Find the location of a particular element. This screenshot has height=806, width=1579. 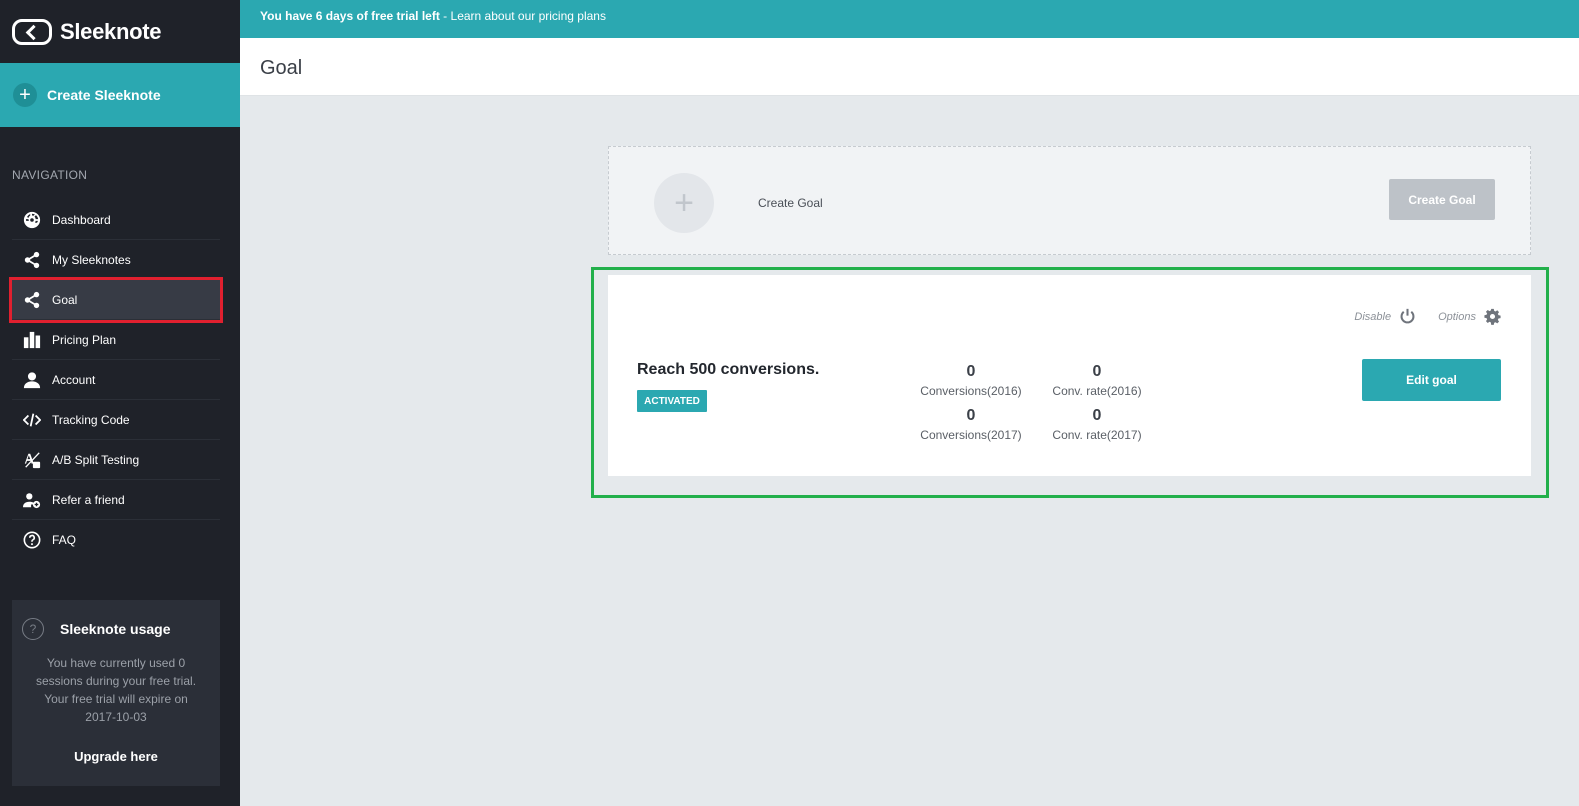

sidebar-item-tracking-code: Tracking Code is located at coordinates (116, 420).